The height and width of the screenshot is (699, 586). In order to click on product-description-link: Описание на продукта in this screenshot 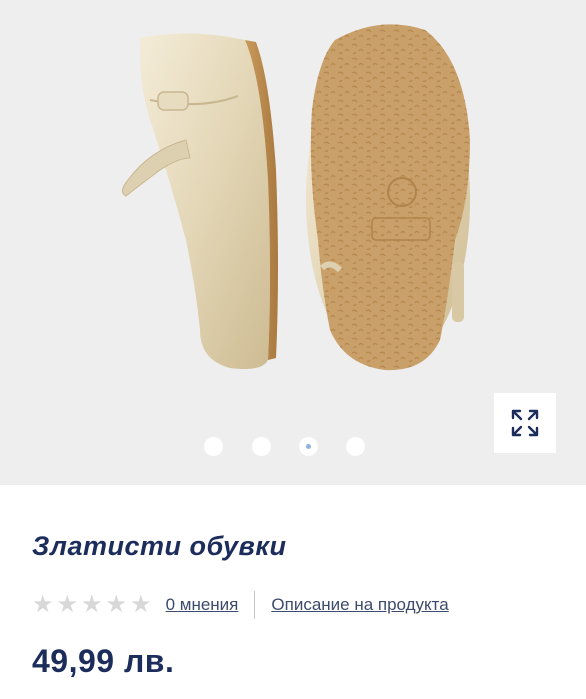, I will do `click(359, 605)`.